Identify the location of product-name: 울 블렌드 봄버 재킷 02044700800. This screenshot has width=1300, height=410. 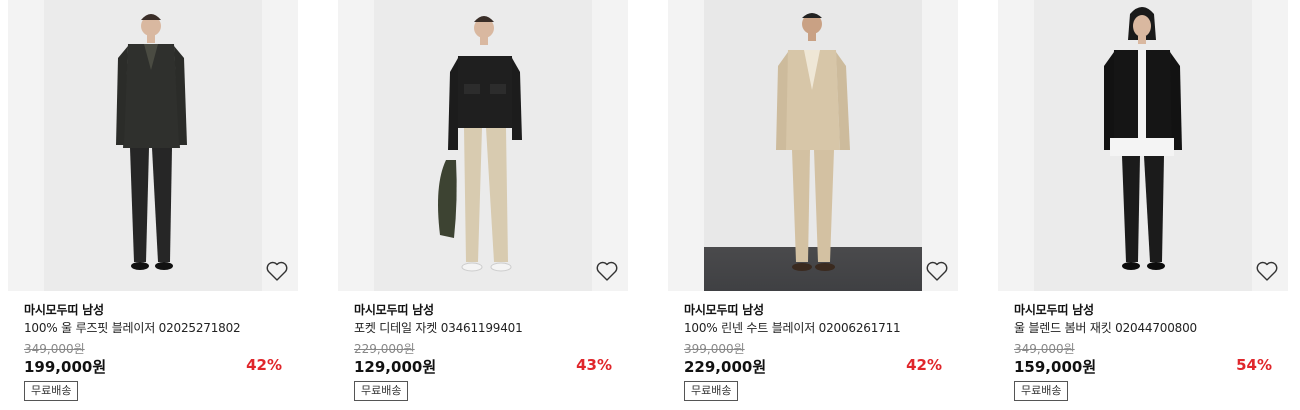
(1105, 327).